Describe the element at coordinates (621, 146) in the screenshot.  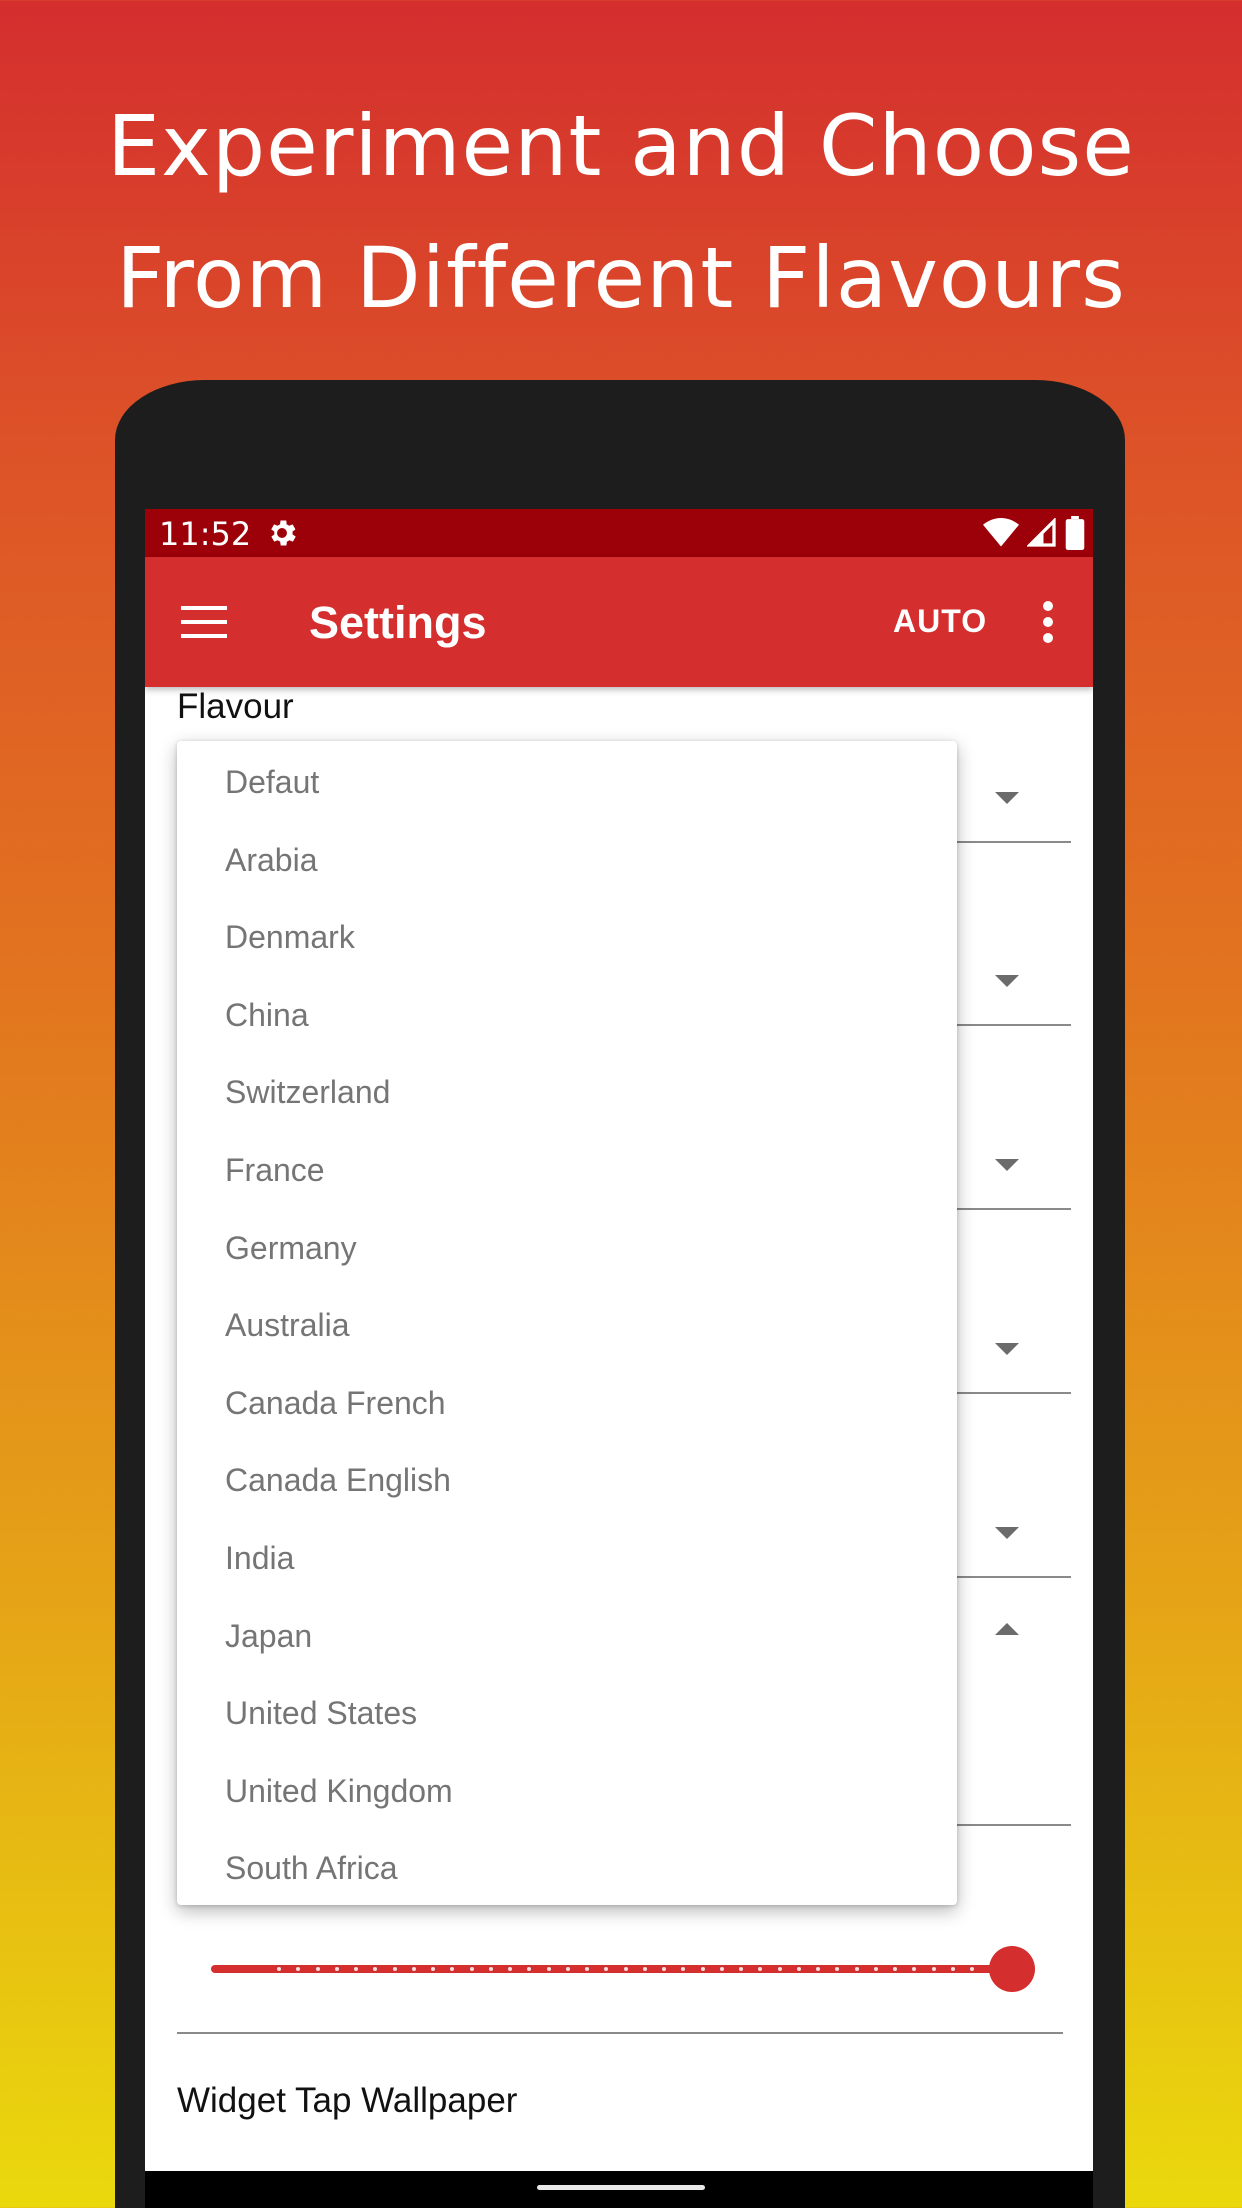
I see `headline-line-1: Experiment and Choose` at that location.